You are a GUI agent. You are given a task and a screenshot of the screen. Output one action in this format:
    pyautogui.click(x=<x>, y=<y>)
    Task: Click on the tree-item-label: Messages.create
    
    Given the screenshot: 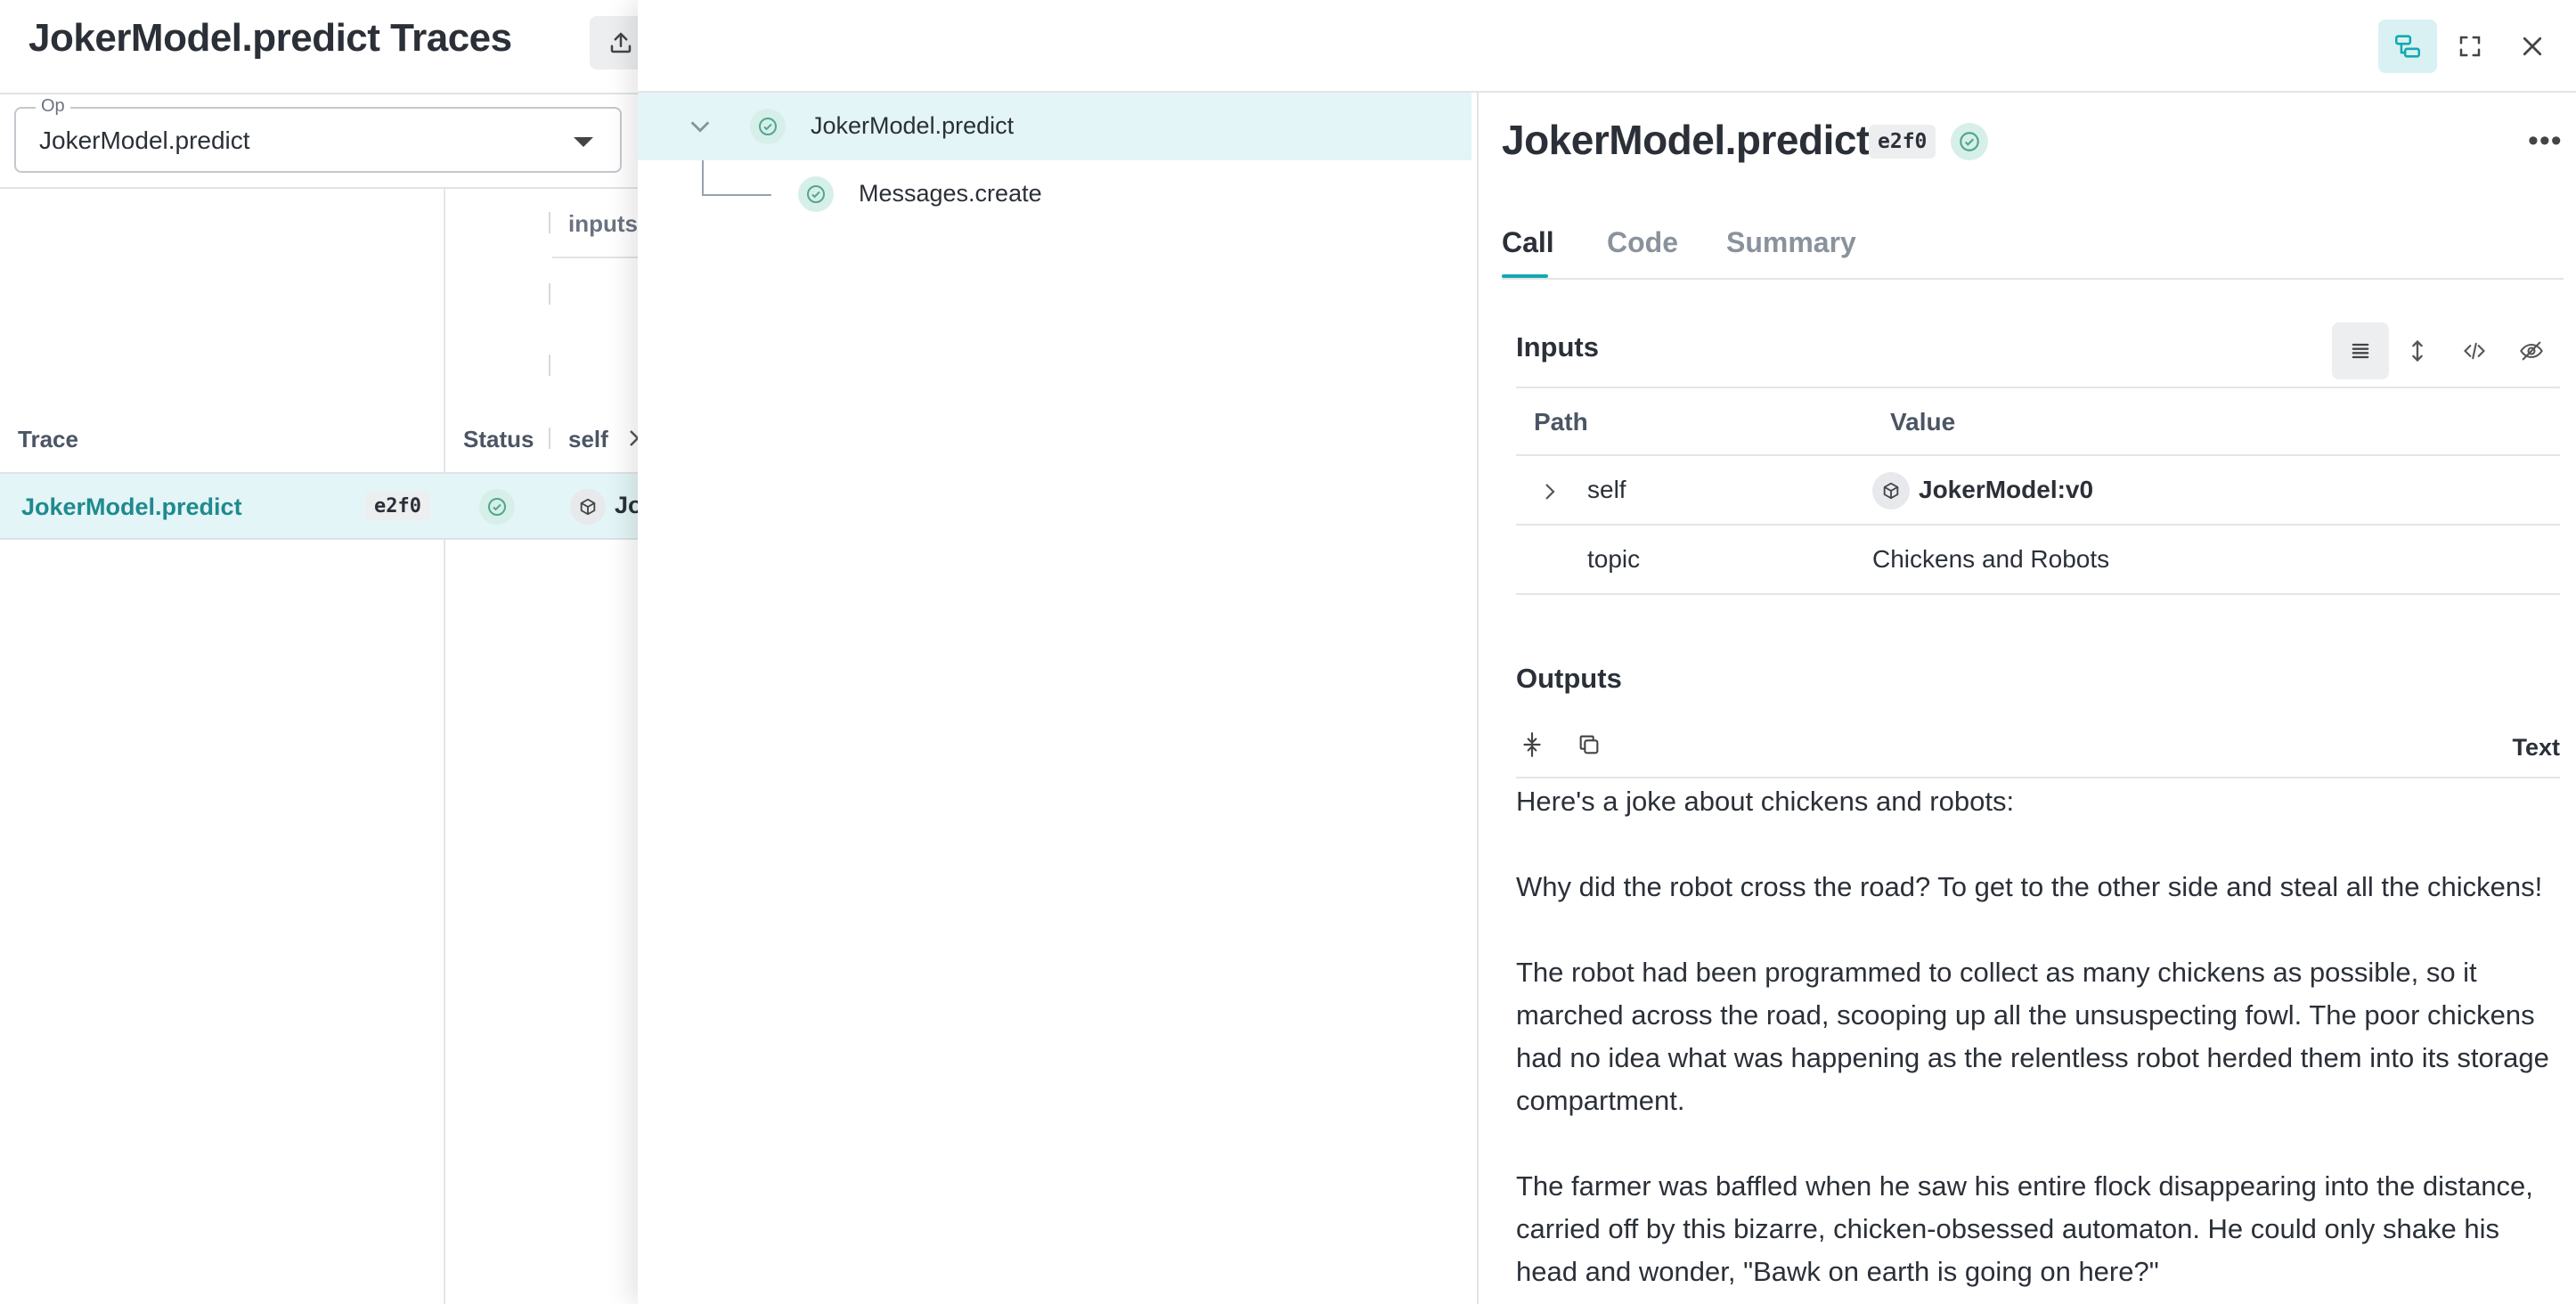 What is the action you would take?
    pyautogui.click(x=951, y=193)
    